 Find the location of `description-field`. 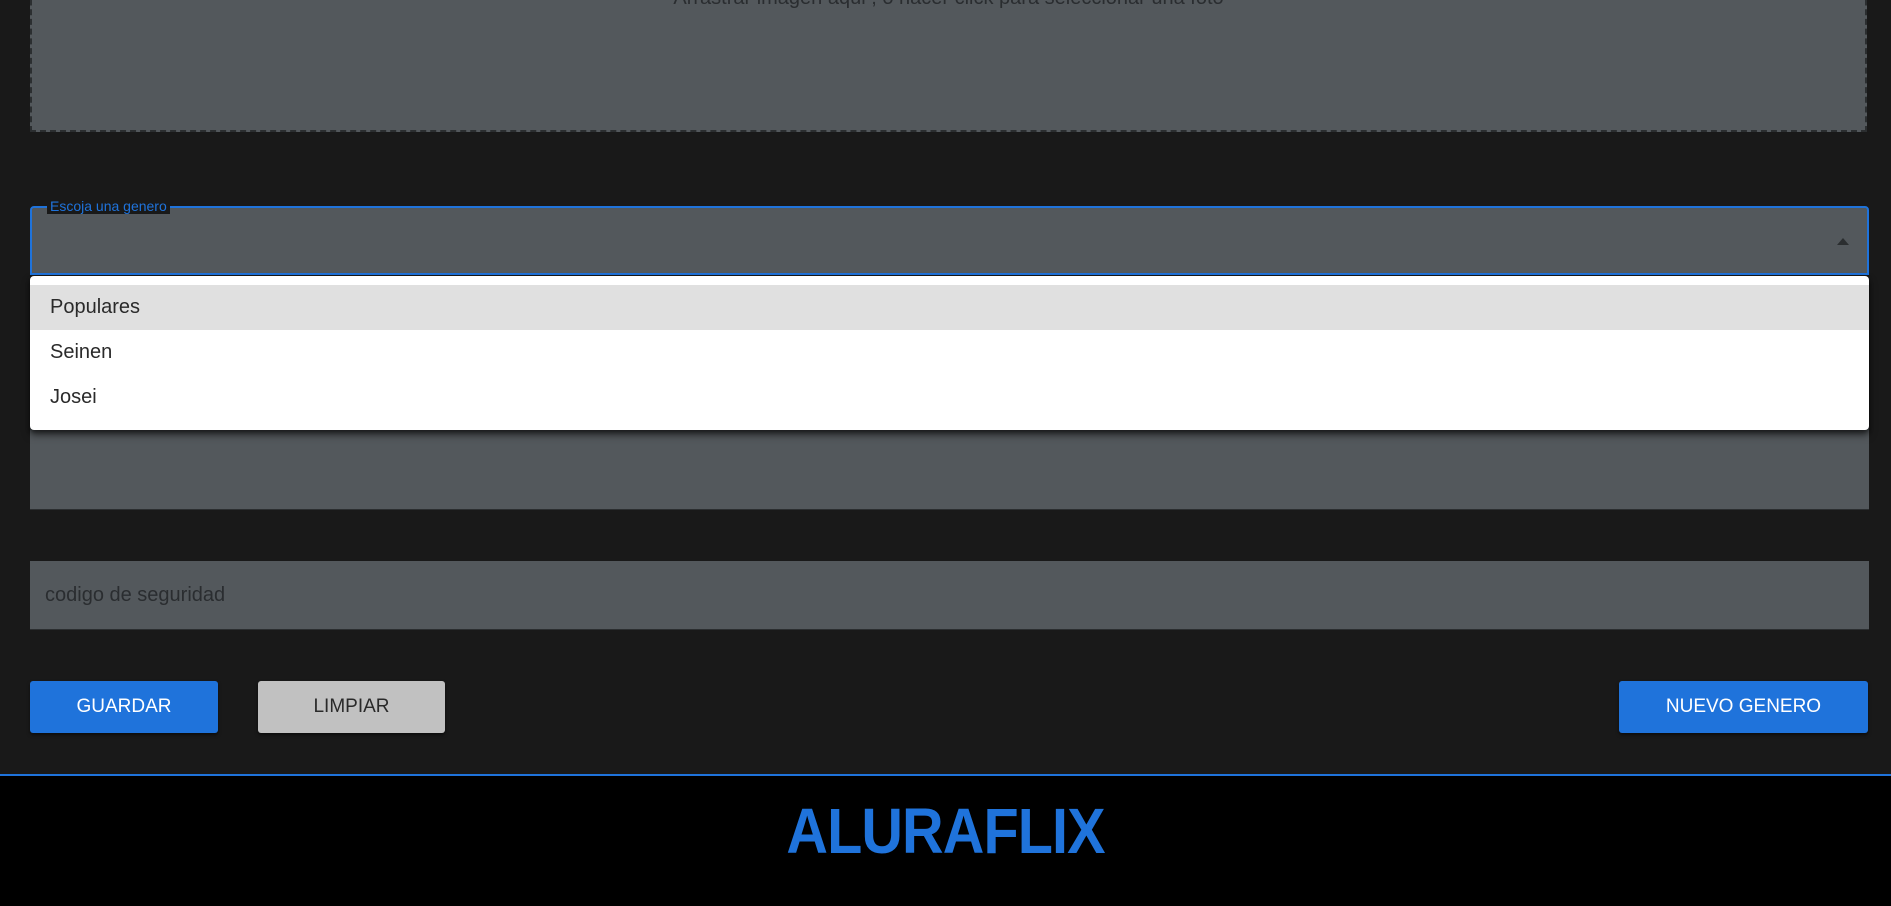

description-field is located at coordinates (949, 467).